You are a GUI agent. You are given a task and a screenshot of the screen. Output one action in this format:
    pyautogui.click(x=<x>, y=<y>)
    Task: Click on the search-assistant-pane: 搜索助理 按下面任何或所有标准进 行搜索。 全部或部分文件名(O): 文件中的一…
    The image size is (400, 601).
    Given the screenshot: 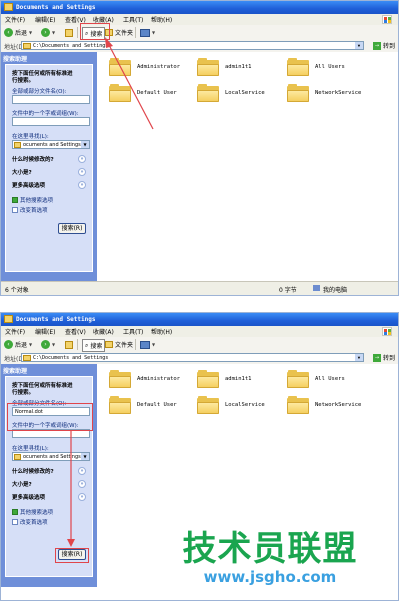 What is the action you would take?
    pyautogui.click(x=49, y=167)
    